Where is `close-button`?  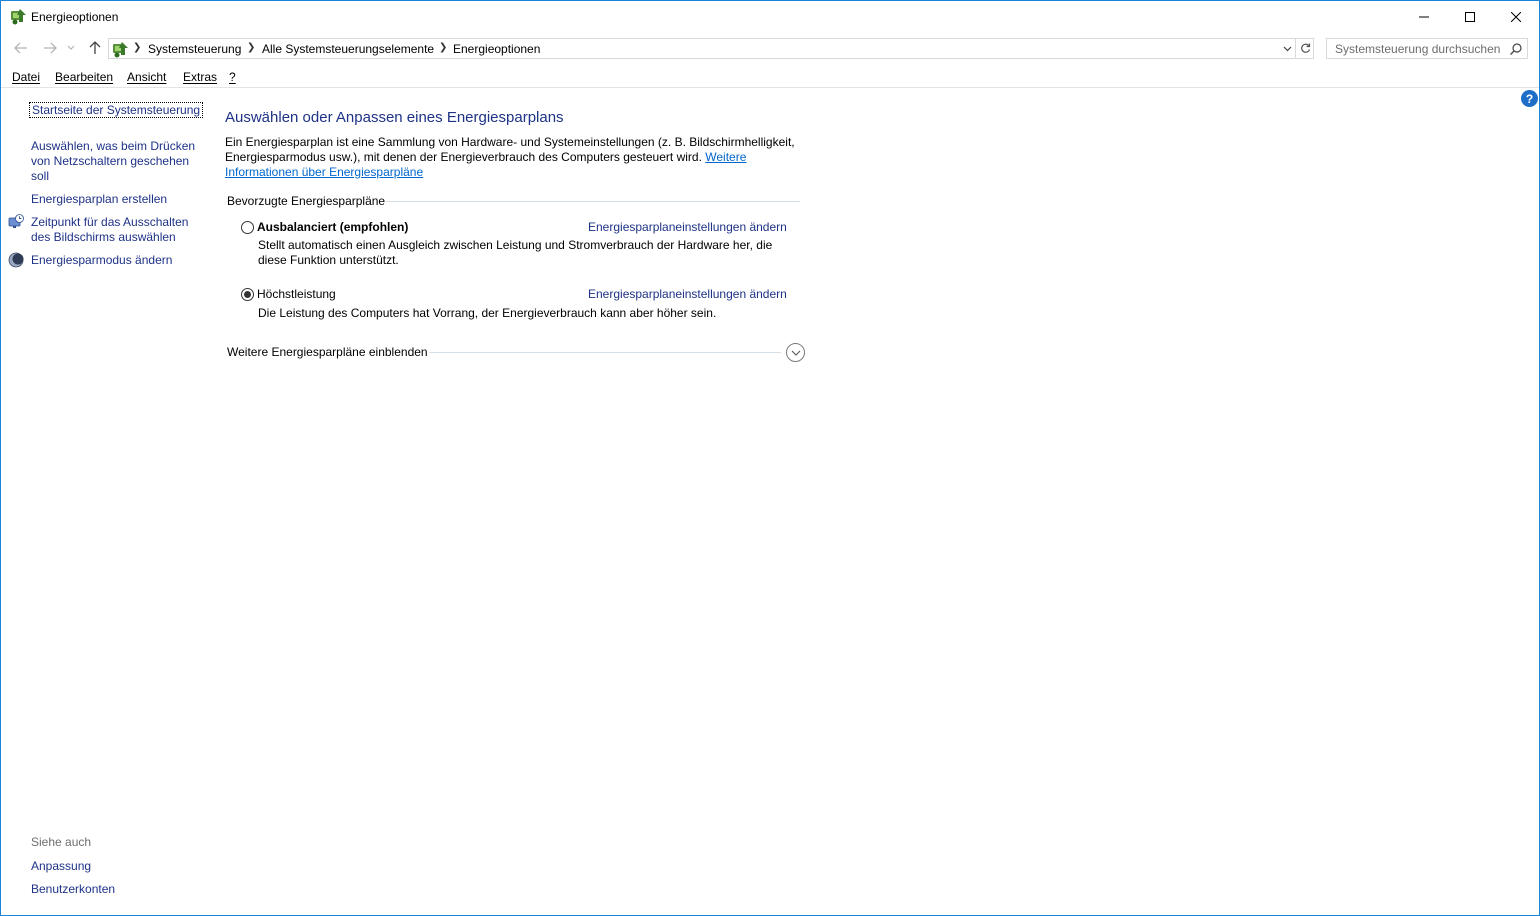 close-button is located at coordinates (1516, 16).